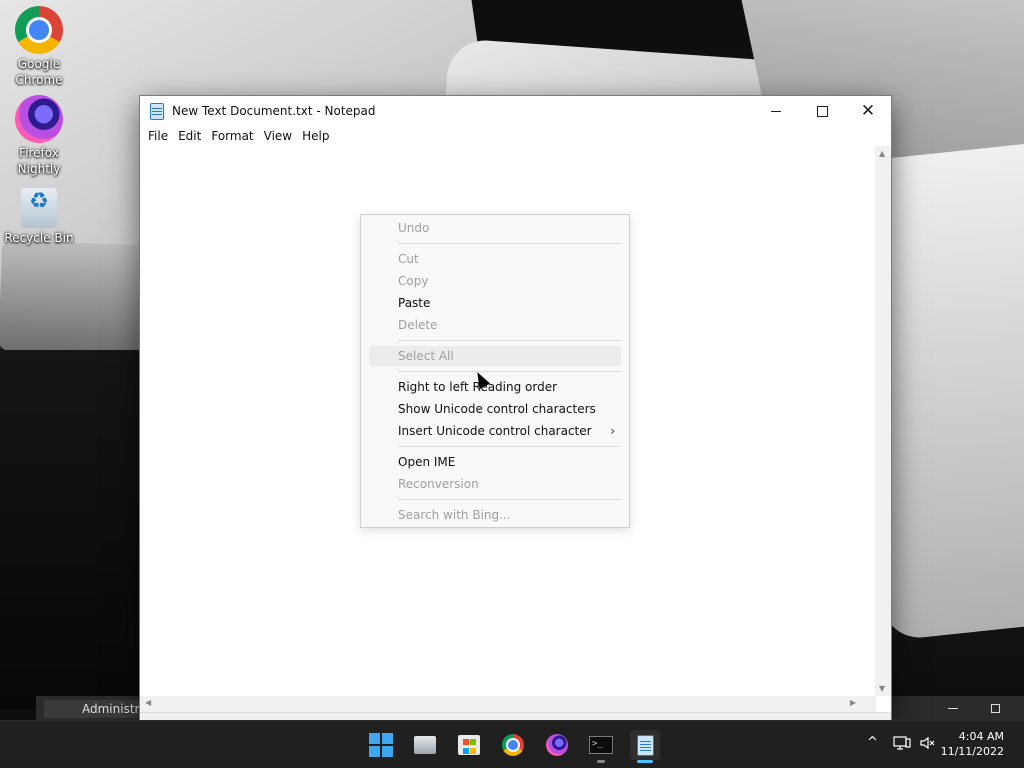  What do you see at coordinates (981, 736) in the screenshot?
I see `clock-time: 4:04 AM` at bounding box center [981, 736].